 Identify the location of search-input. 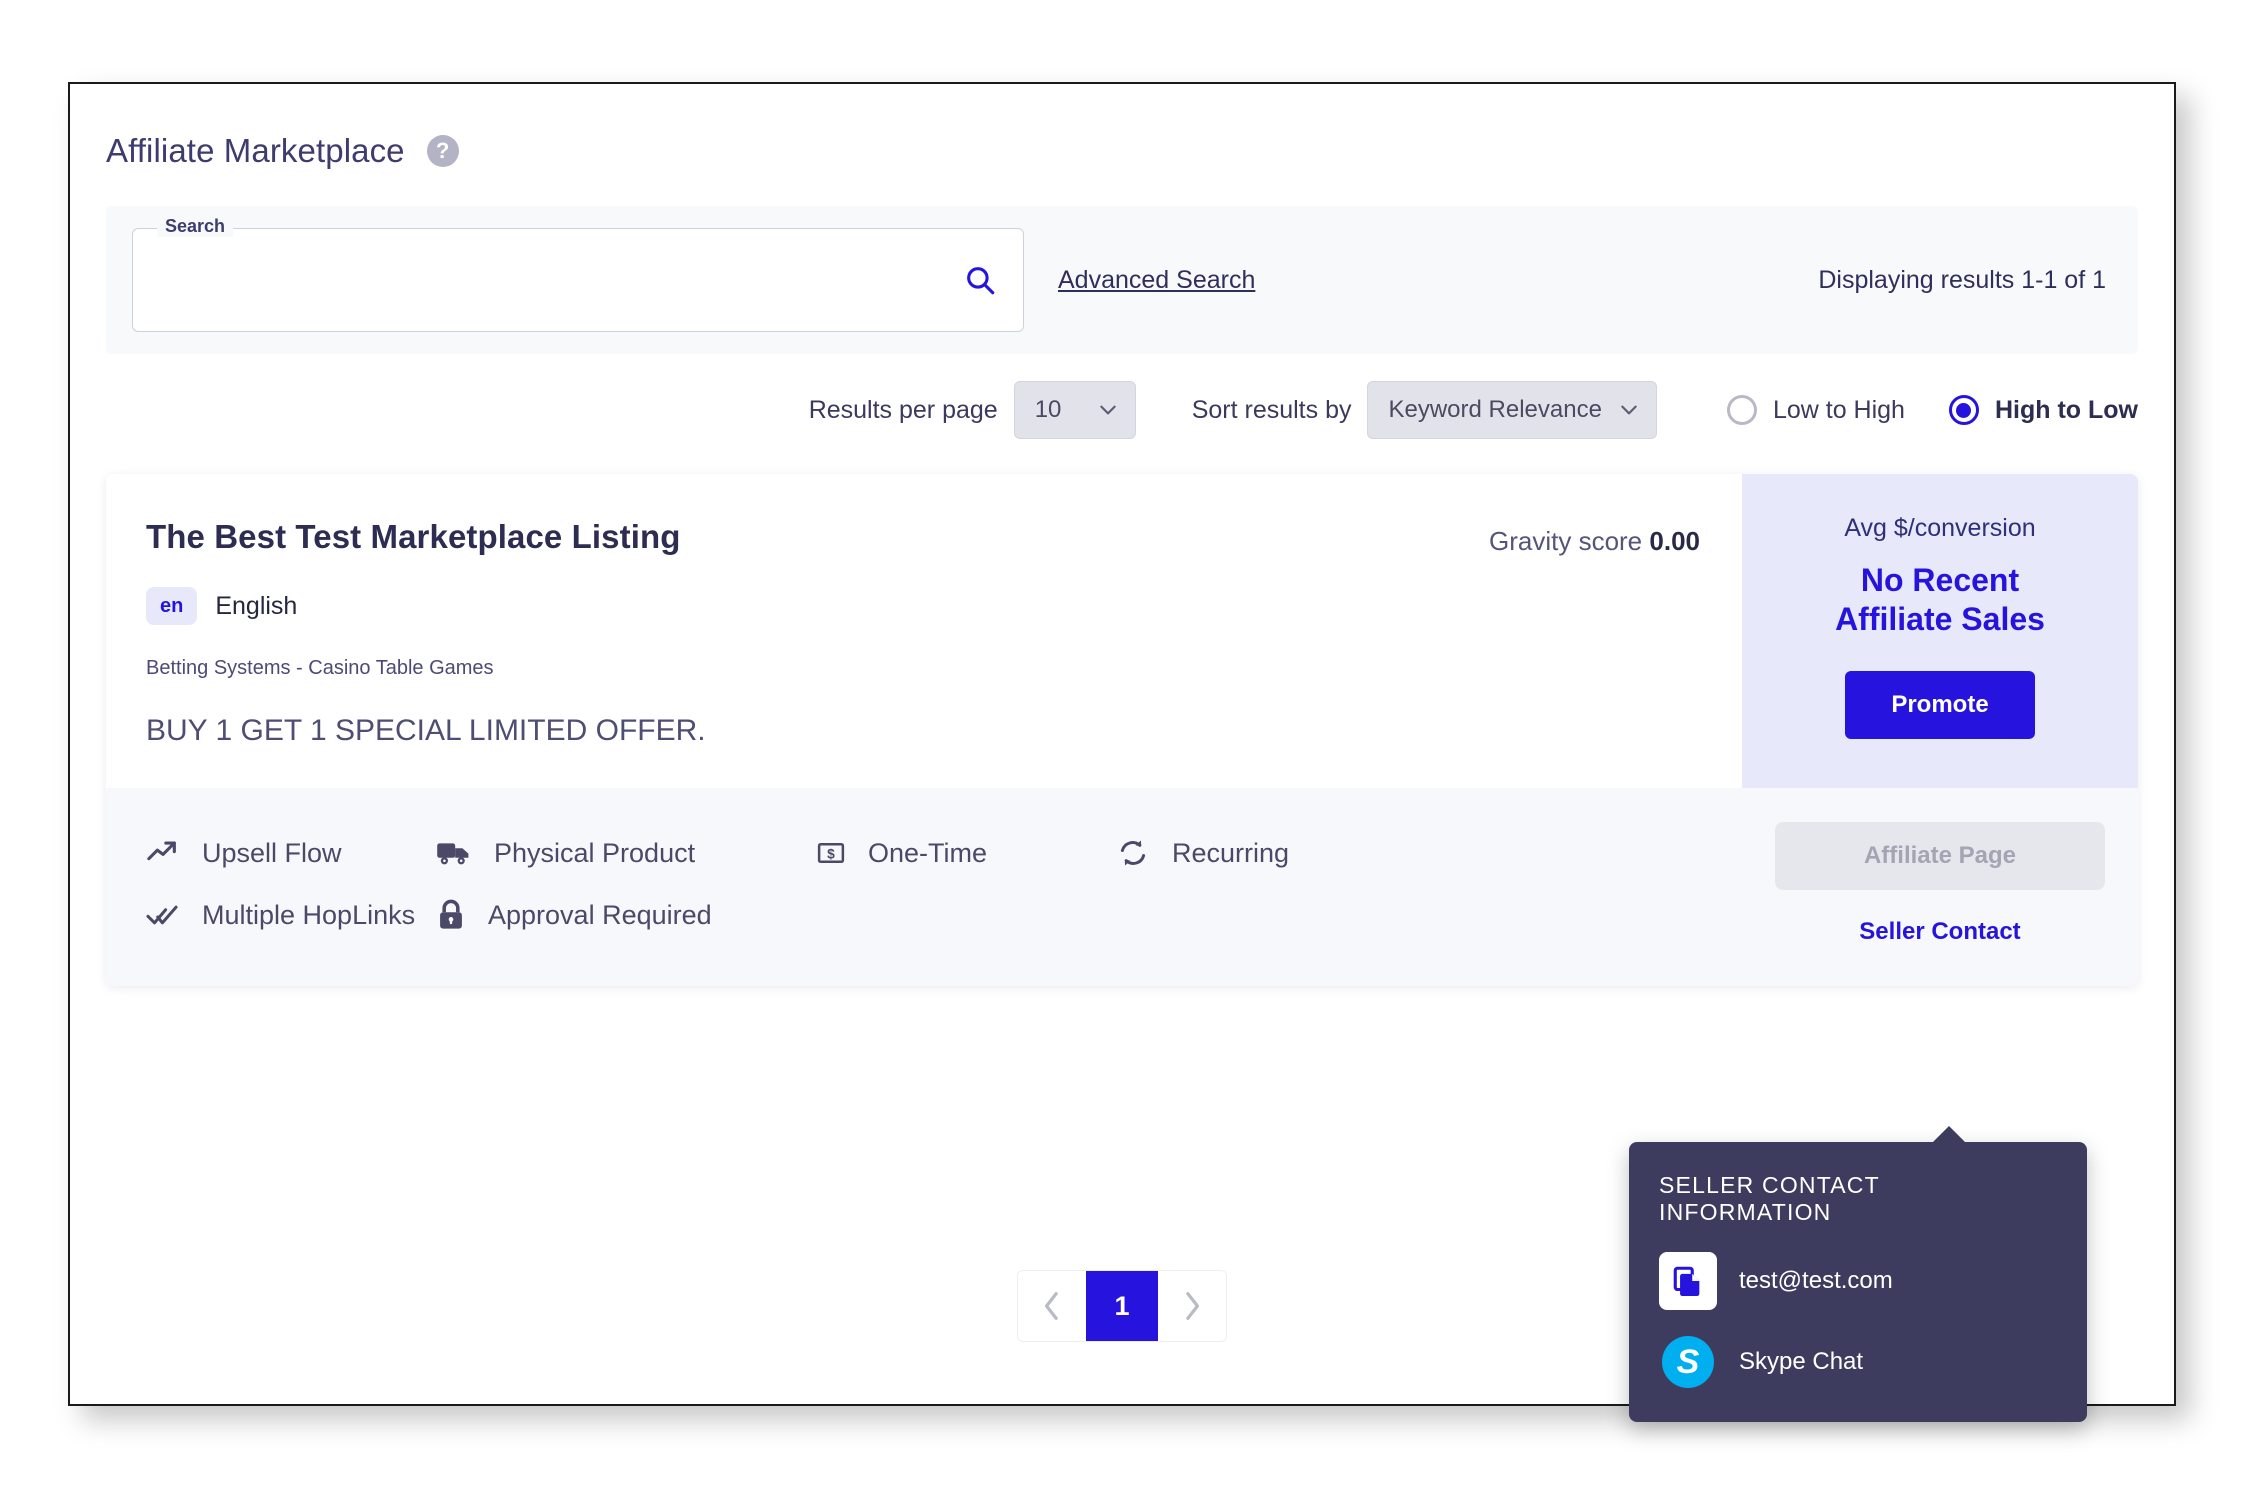
(548, 280).